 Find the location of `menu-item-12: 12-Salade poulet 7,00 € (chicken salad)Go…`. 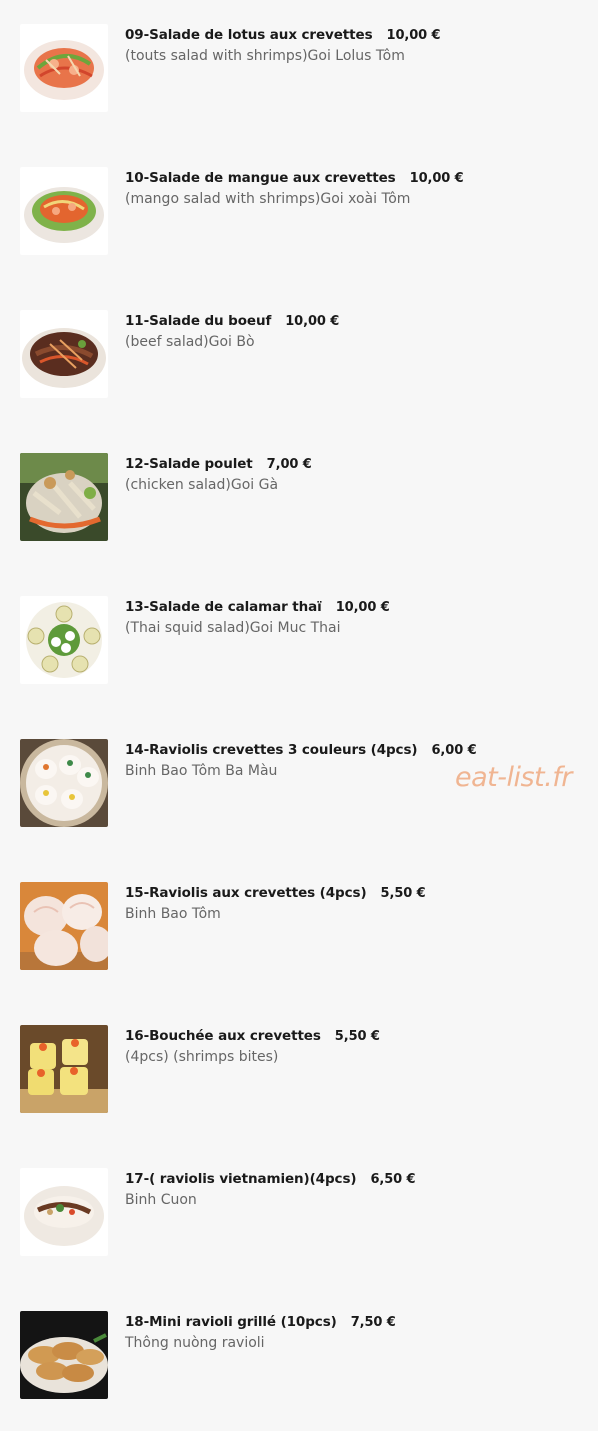

menu-item-12: 12-Salade poulet 7,00 € (chicken salad)Go… is located at coordinates (300, 498).